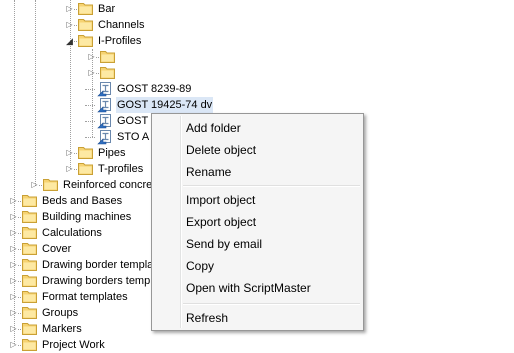 The height and width of the screenshot is (353, 514). What do you see at coordinates (257, 25) in the screenshot?
I see `tree-row: ▷ Channels` at bounding box center [257, 25].